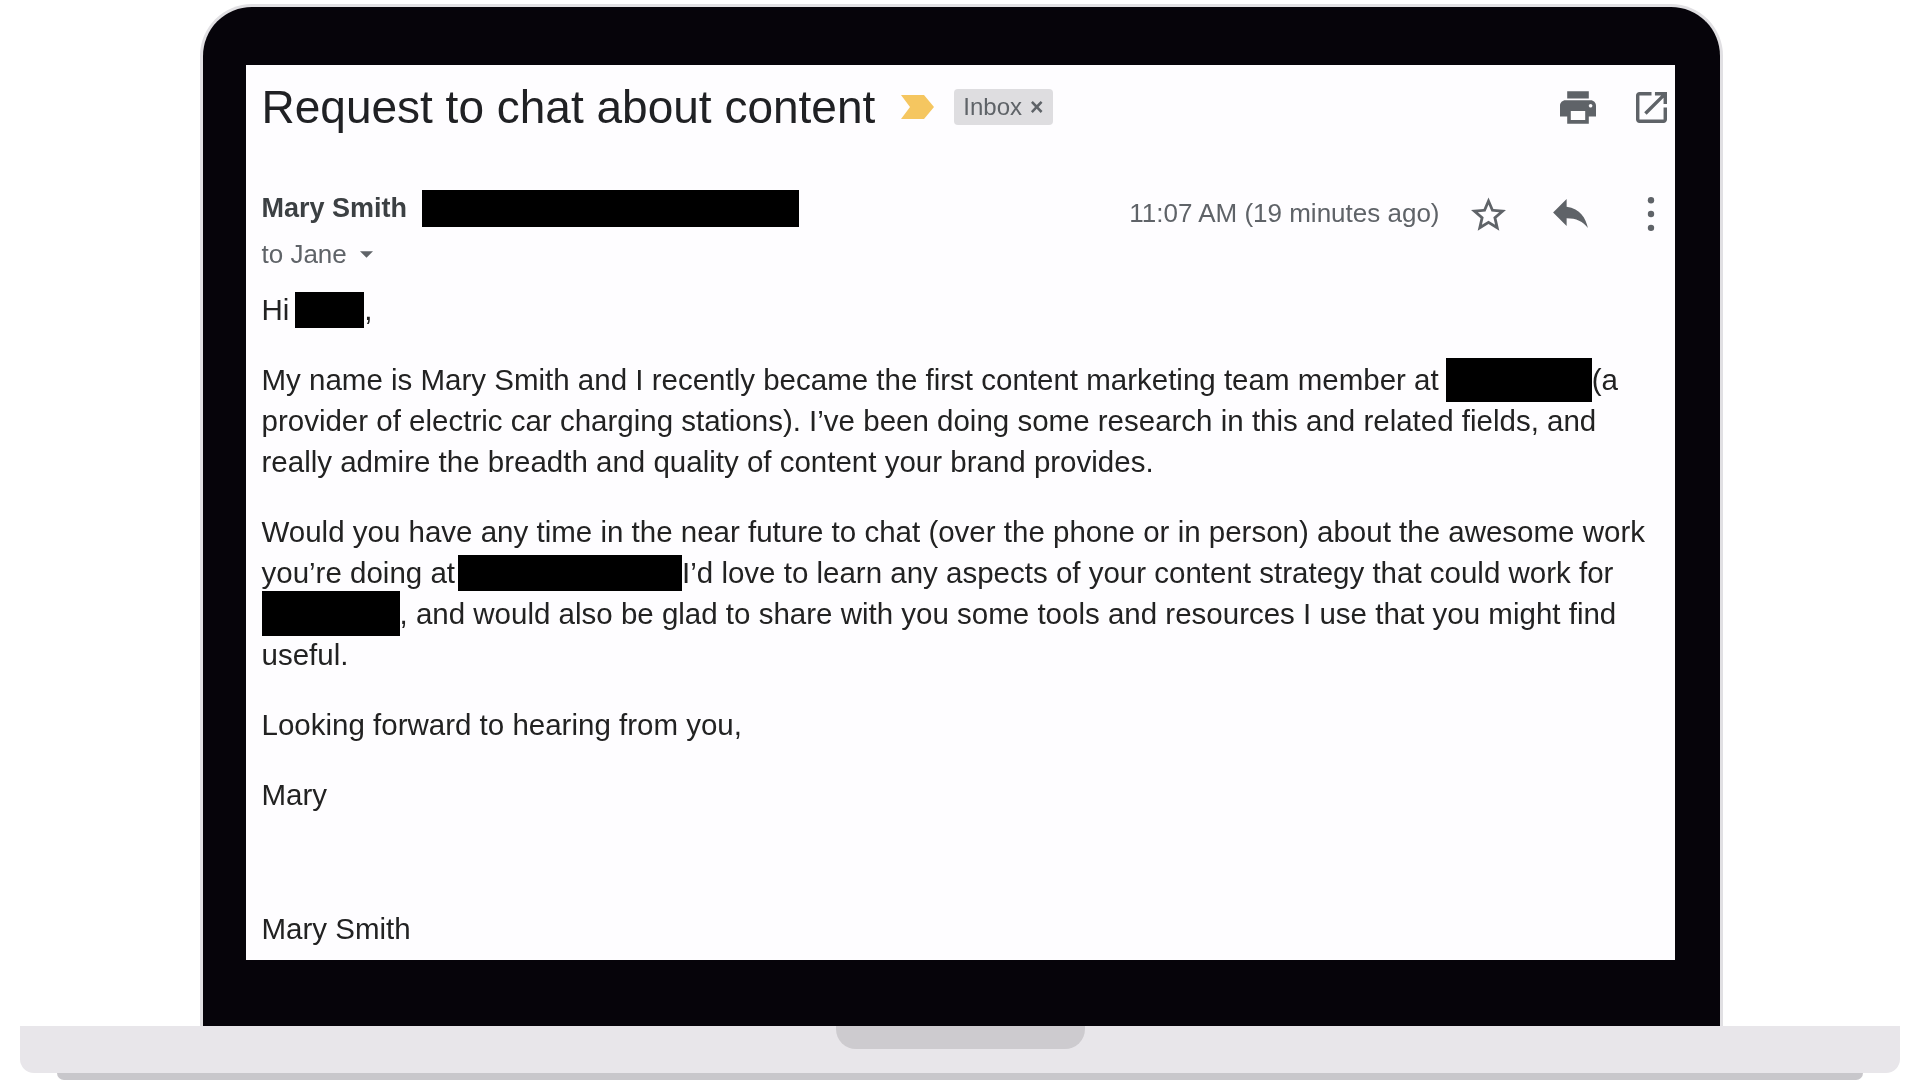 This screenshot has width=1920, height=1080. I want to click on body-text: , and would also be glad to share with you some tools and resources I use that you might find, so click(1008, 614).